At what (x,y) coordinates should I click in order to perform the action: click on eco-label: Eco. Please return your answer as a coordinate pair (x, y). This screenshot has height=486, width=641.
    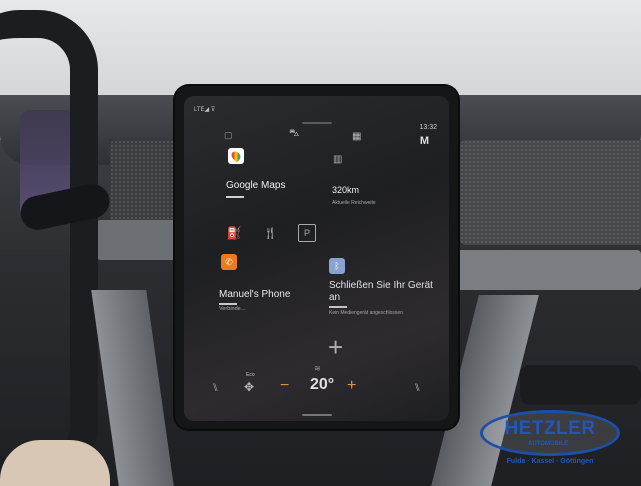
    Looking at the image, I should click on (250, 375).